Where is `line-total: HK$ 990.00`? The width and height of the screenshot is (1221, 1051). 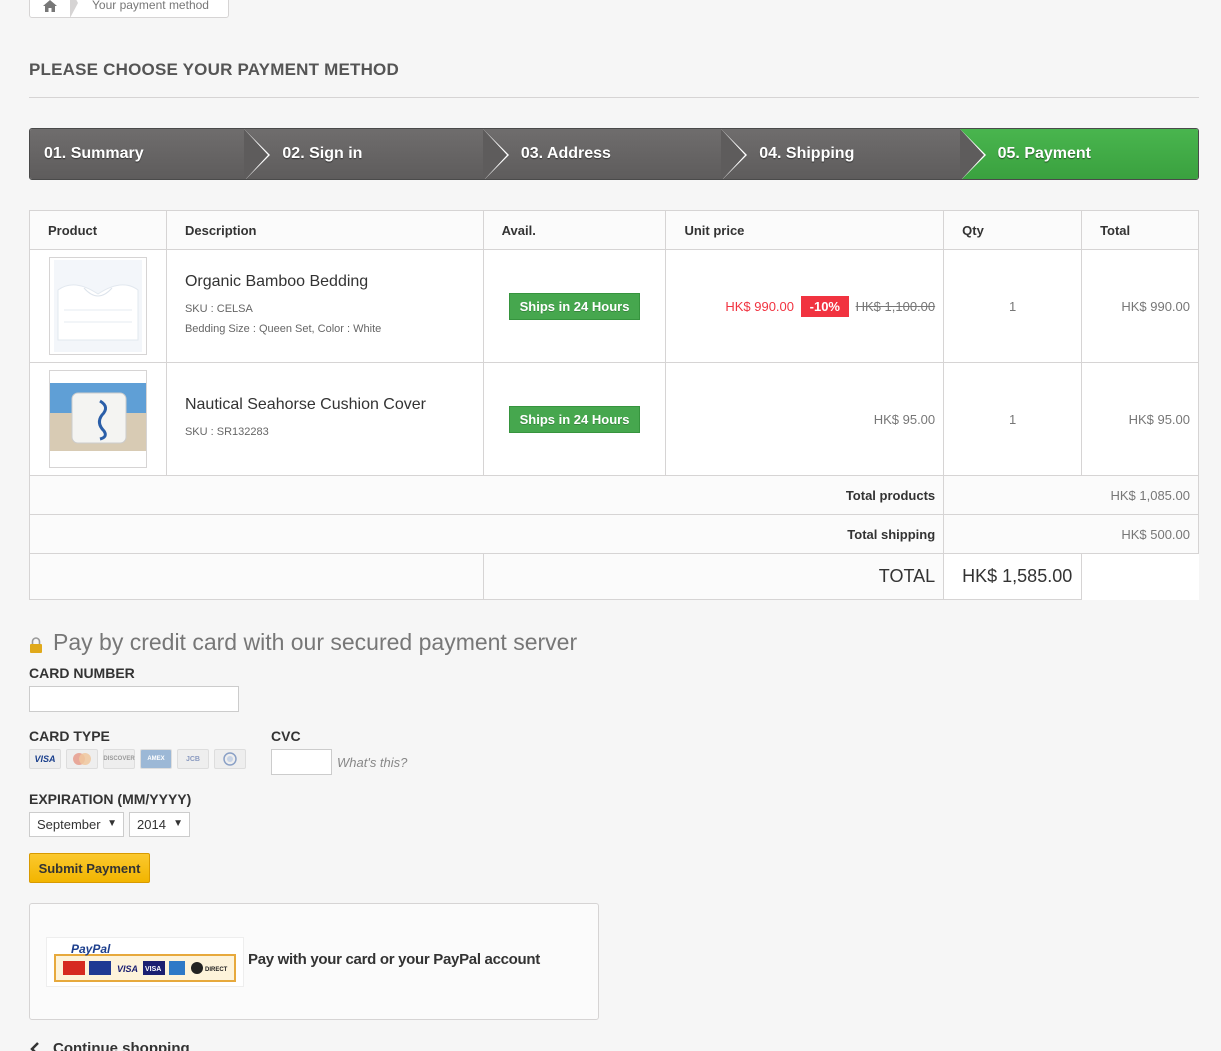
line-total: HK$ 990.00 is located at coordinates (1140, 306).